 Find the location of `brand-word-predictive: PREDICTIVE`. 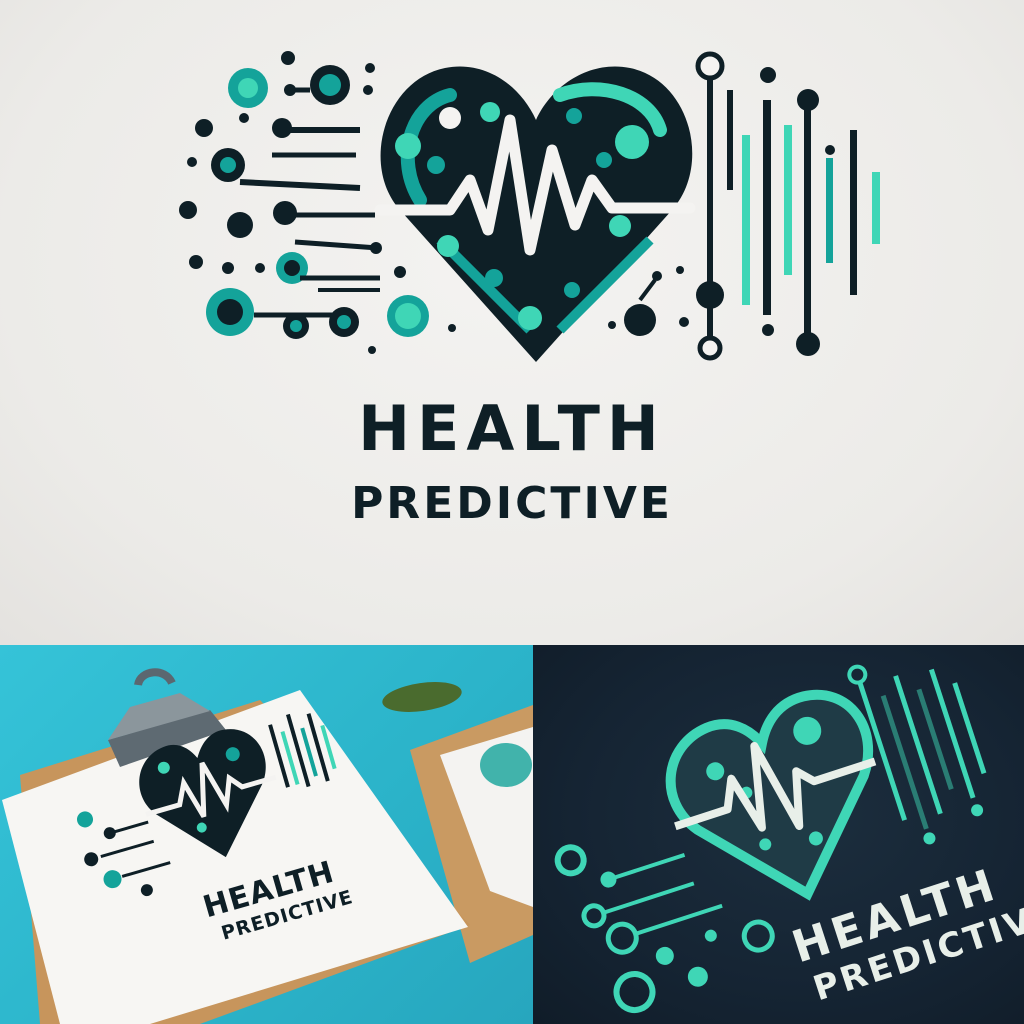

brand-word-predictive: PREDICTIVE is located at coordinates (512, 503).